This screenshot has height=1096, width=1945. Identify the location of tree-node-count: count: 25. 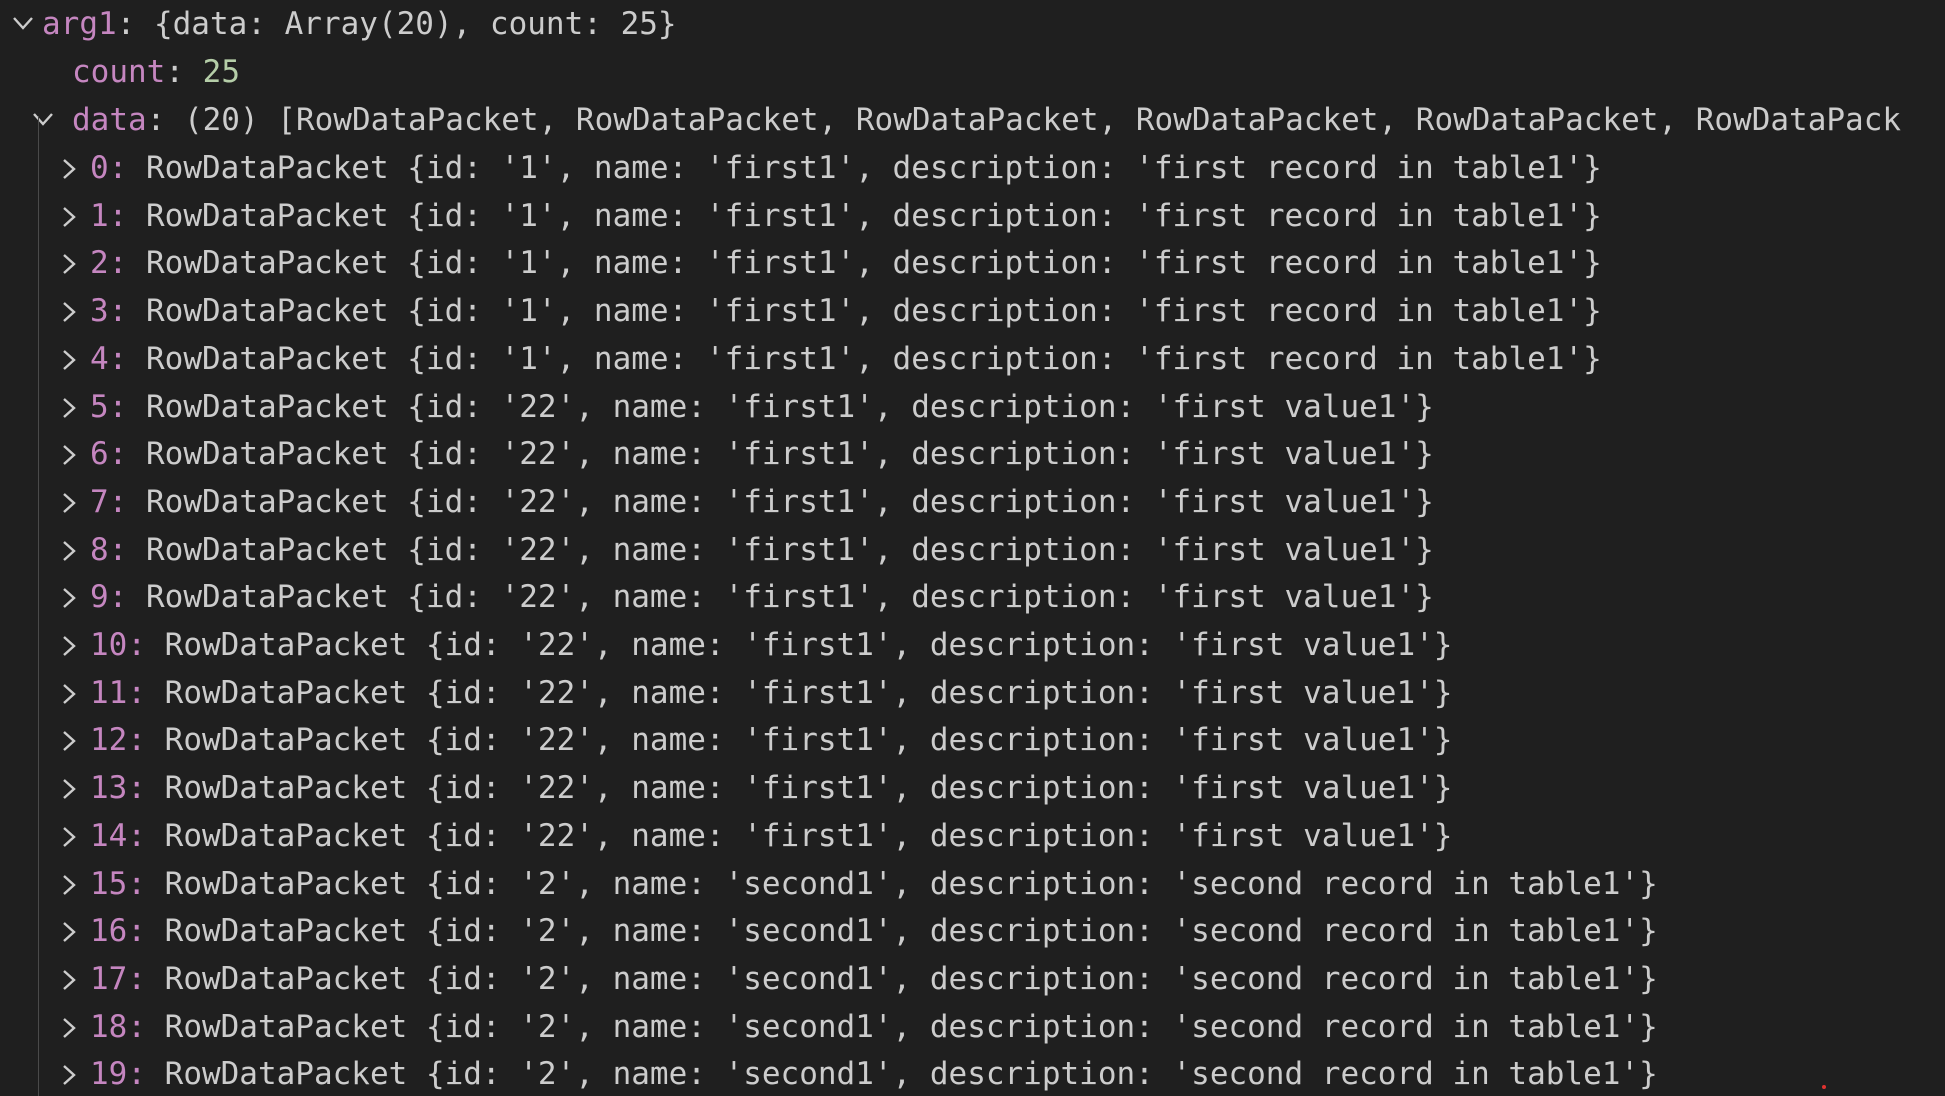
(156, 72).